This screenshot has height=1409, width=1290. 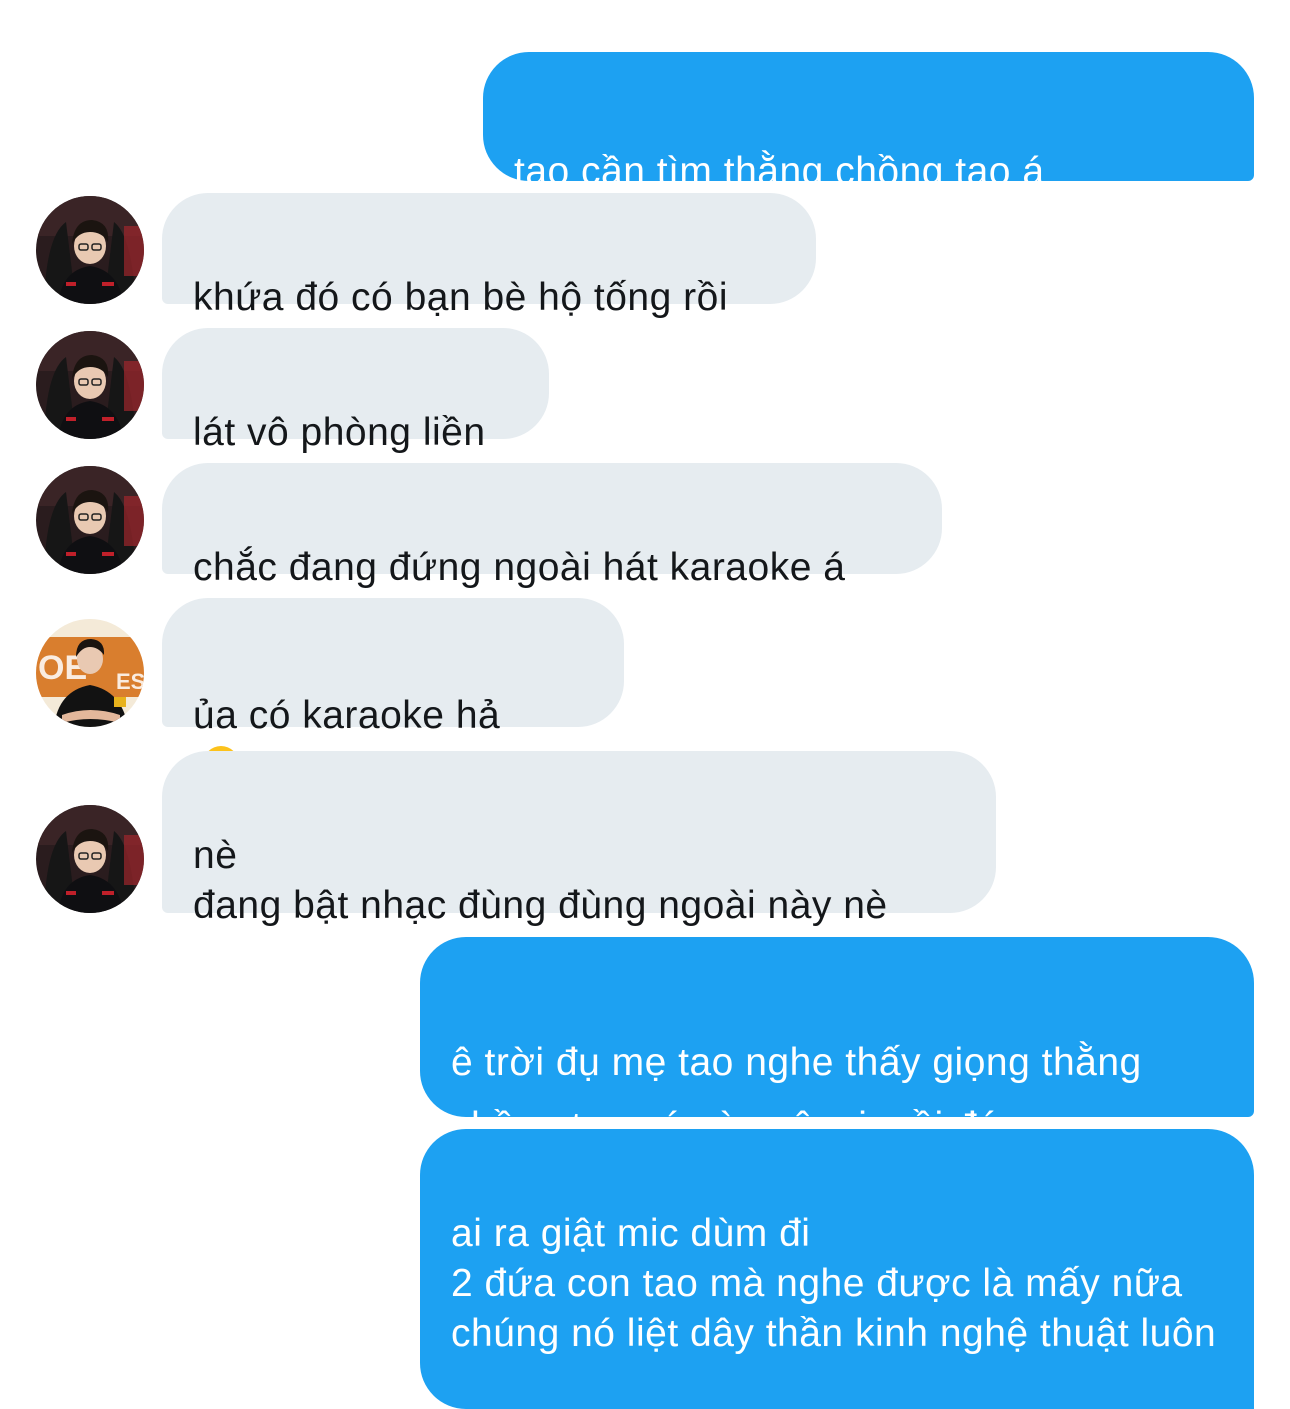 What do you see at coordinates (355, 391) in the screenshot?
I see `message-bubble-incoming: lát vô phòng liền` at bounding box center [355, 391].